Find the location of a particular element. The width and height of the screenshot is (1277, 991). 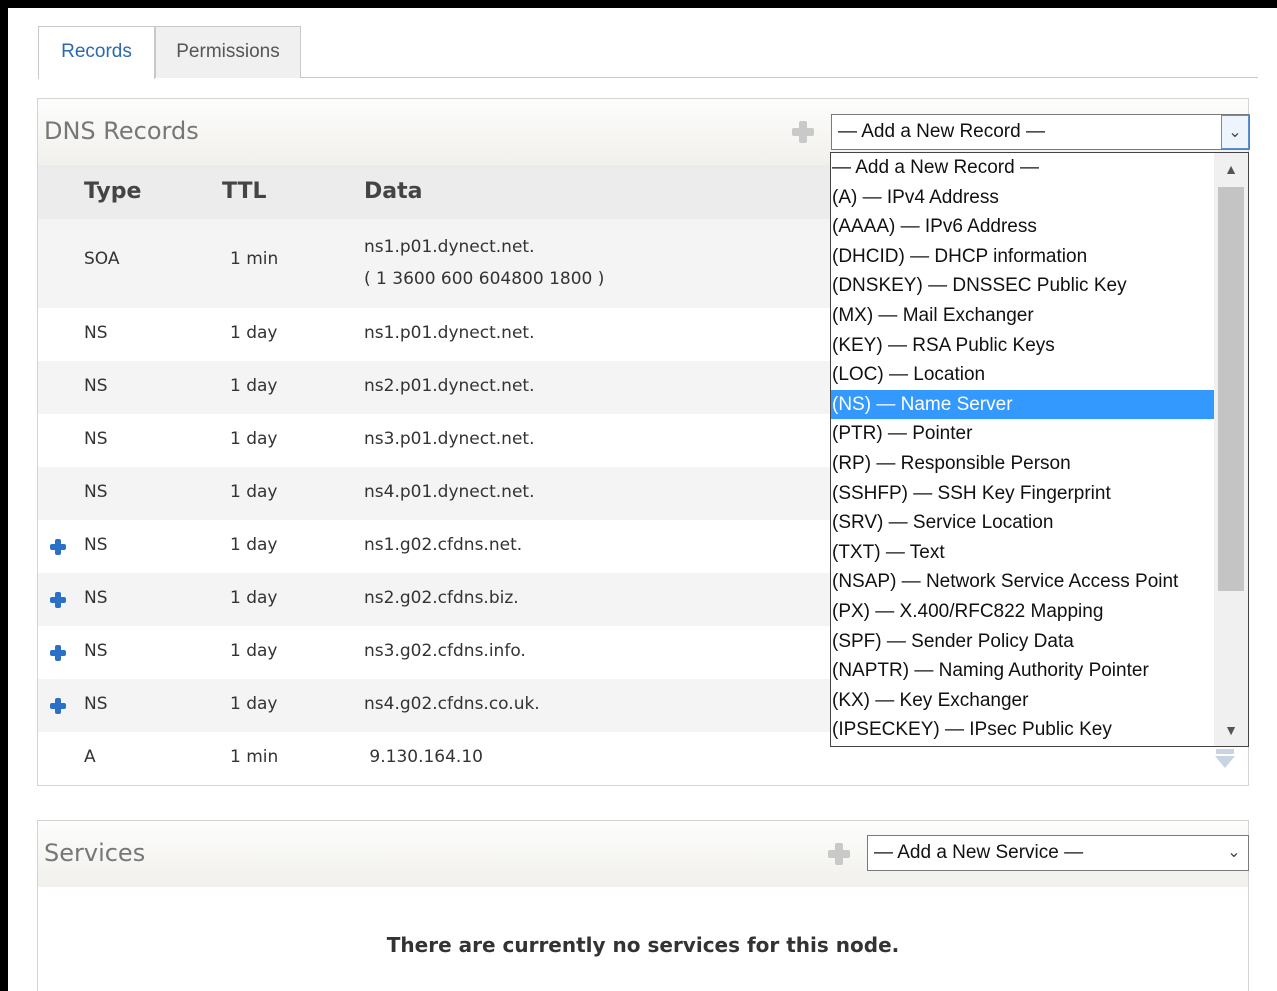

record-type-option: (RP) — Responsible Person is located at coordinates (1022, 464).